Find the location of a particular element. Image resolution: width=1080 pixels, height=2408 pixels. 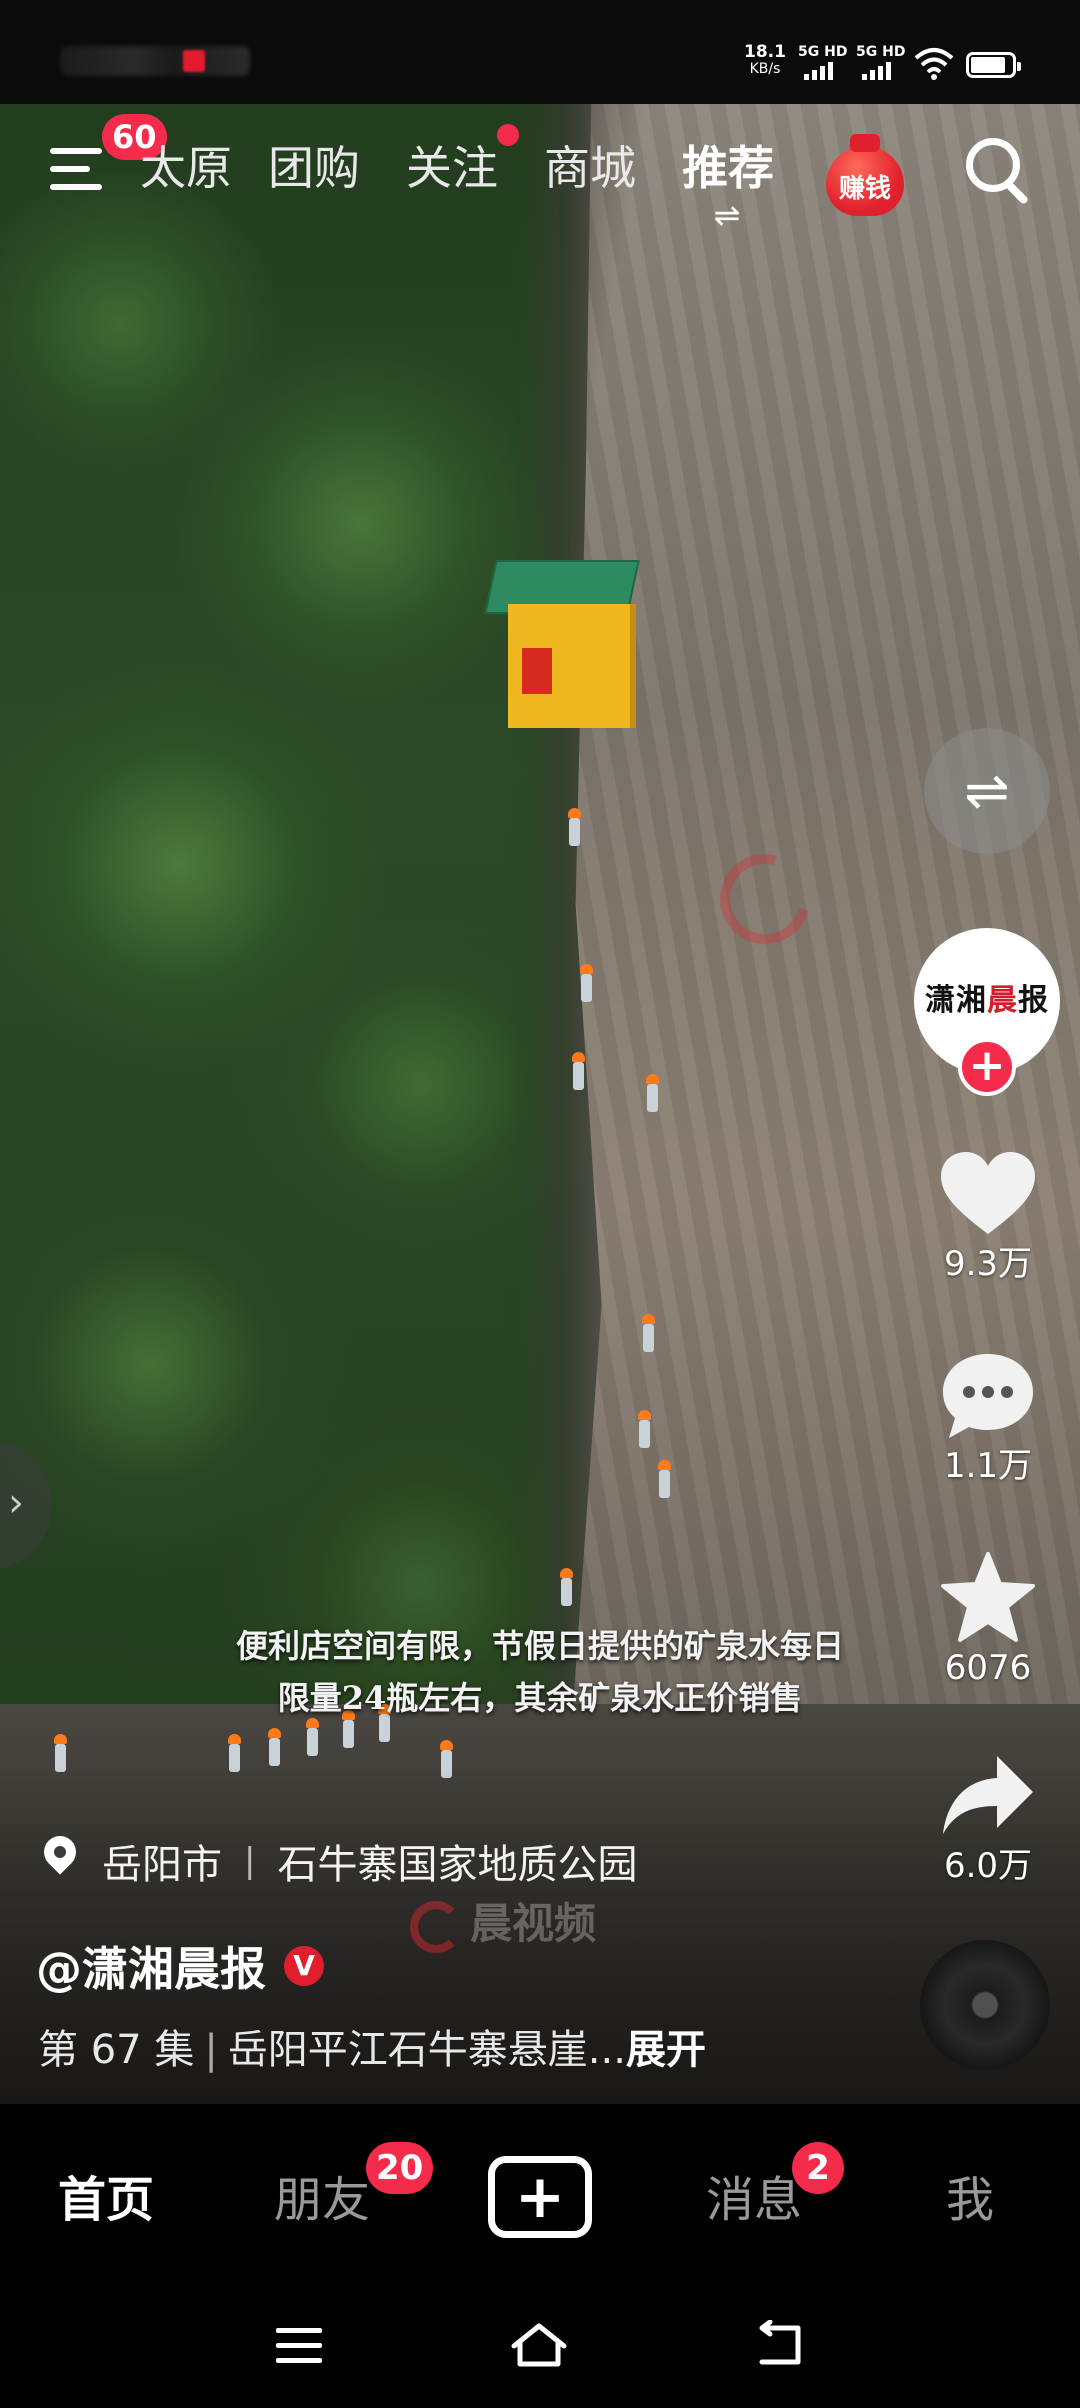

comment-button: 1.1万 is located at coordinates (988, 1418).